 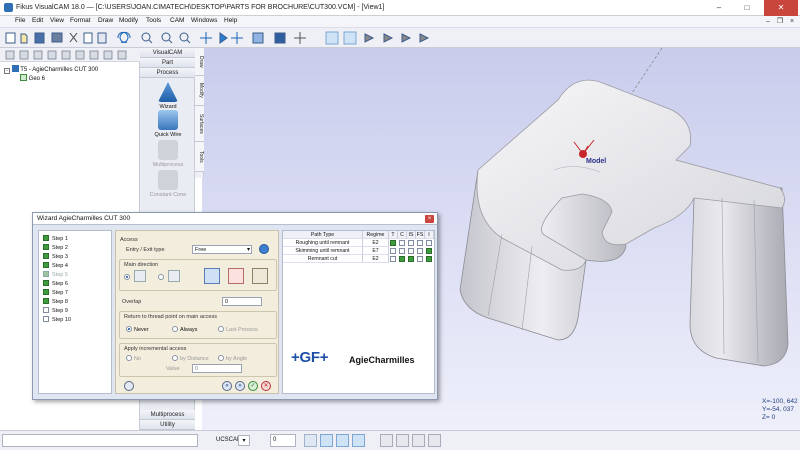 What do you see at coordinates (168, 96) in the screenshot?
I see `wizard-tool: Wizard` at bounding box center [168, 96].